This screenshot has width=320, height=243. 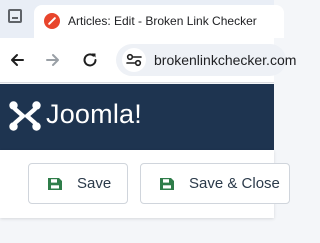 I want to click on address-bar: brokenlinkchecker.com, so click(x=206, y=60).